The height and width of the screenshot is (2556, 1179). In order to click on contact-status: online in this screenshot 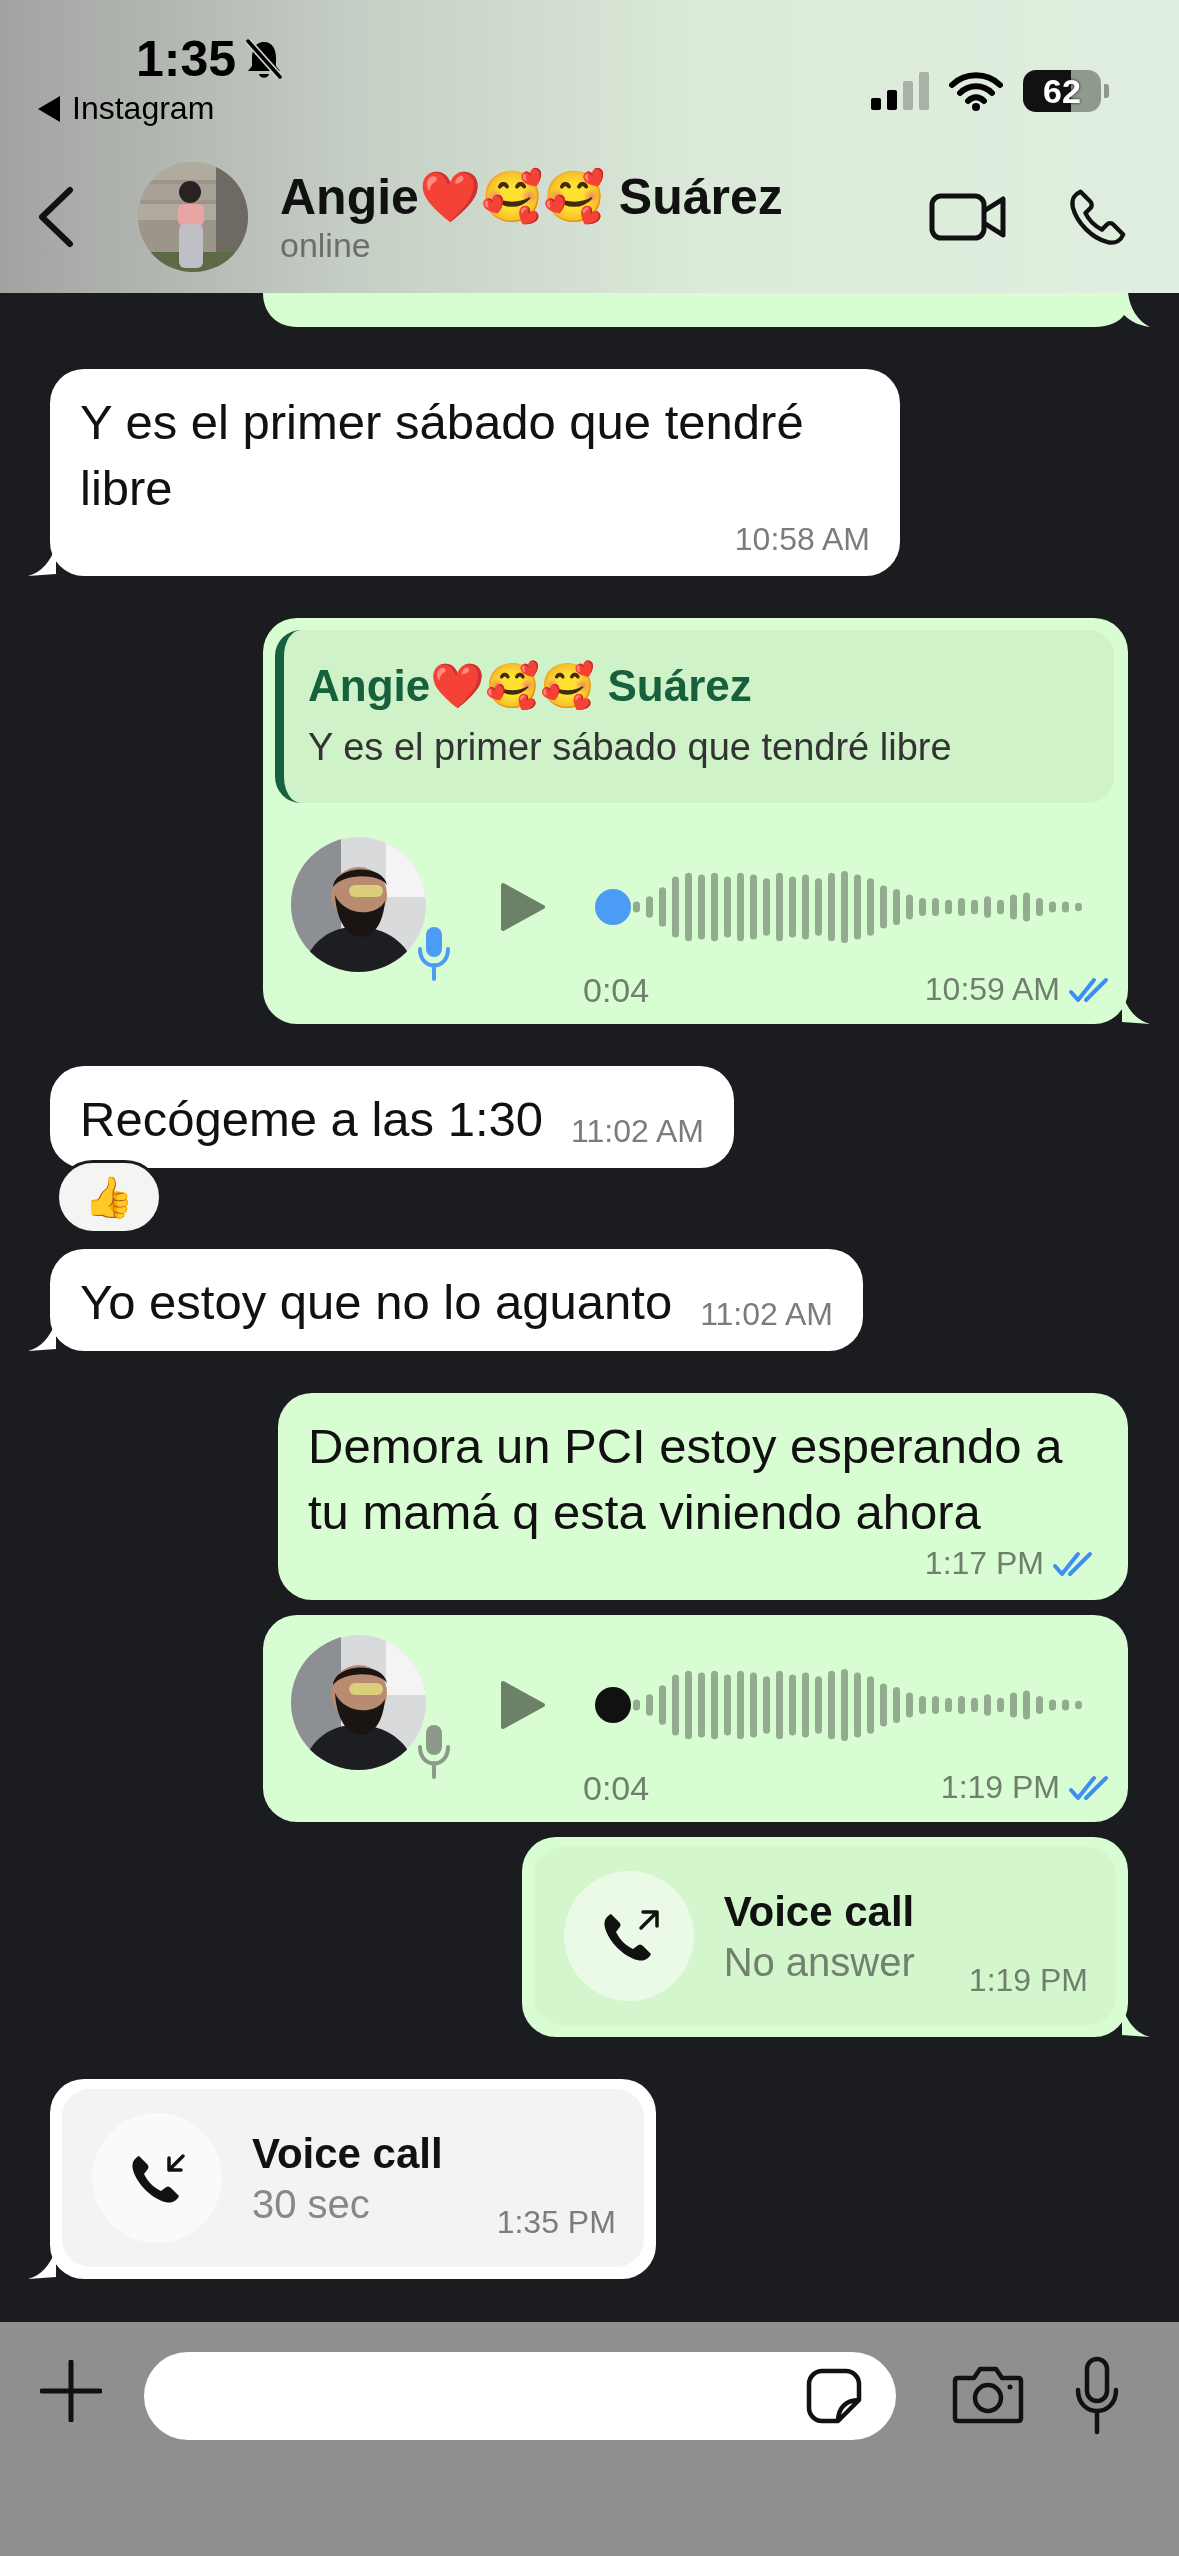, I will do `click(326, 245)`.